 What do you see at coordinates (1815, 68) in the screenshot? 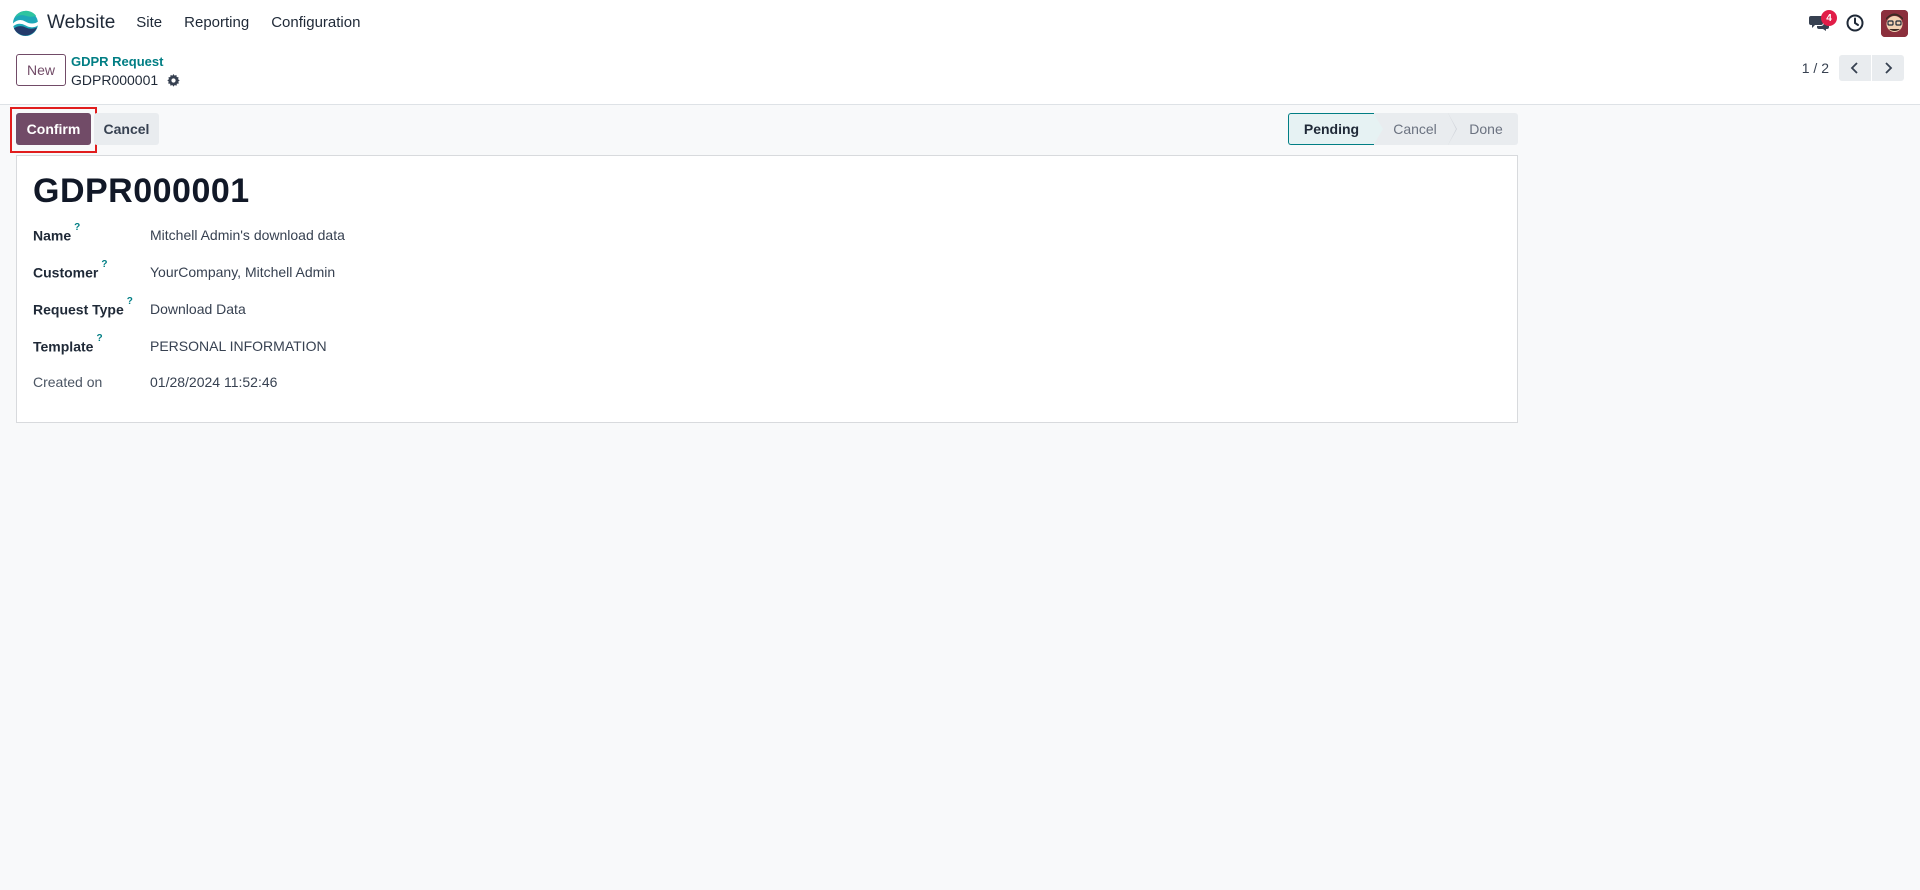
I see `pager-value: 1 / 2` at bounding box center [1815, 68].